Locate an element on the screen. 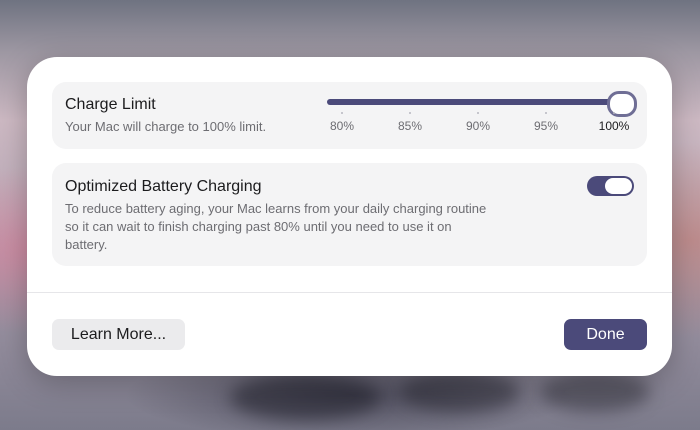  slider-tick-label: 95% is located at coordinates (546, 126).